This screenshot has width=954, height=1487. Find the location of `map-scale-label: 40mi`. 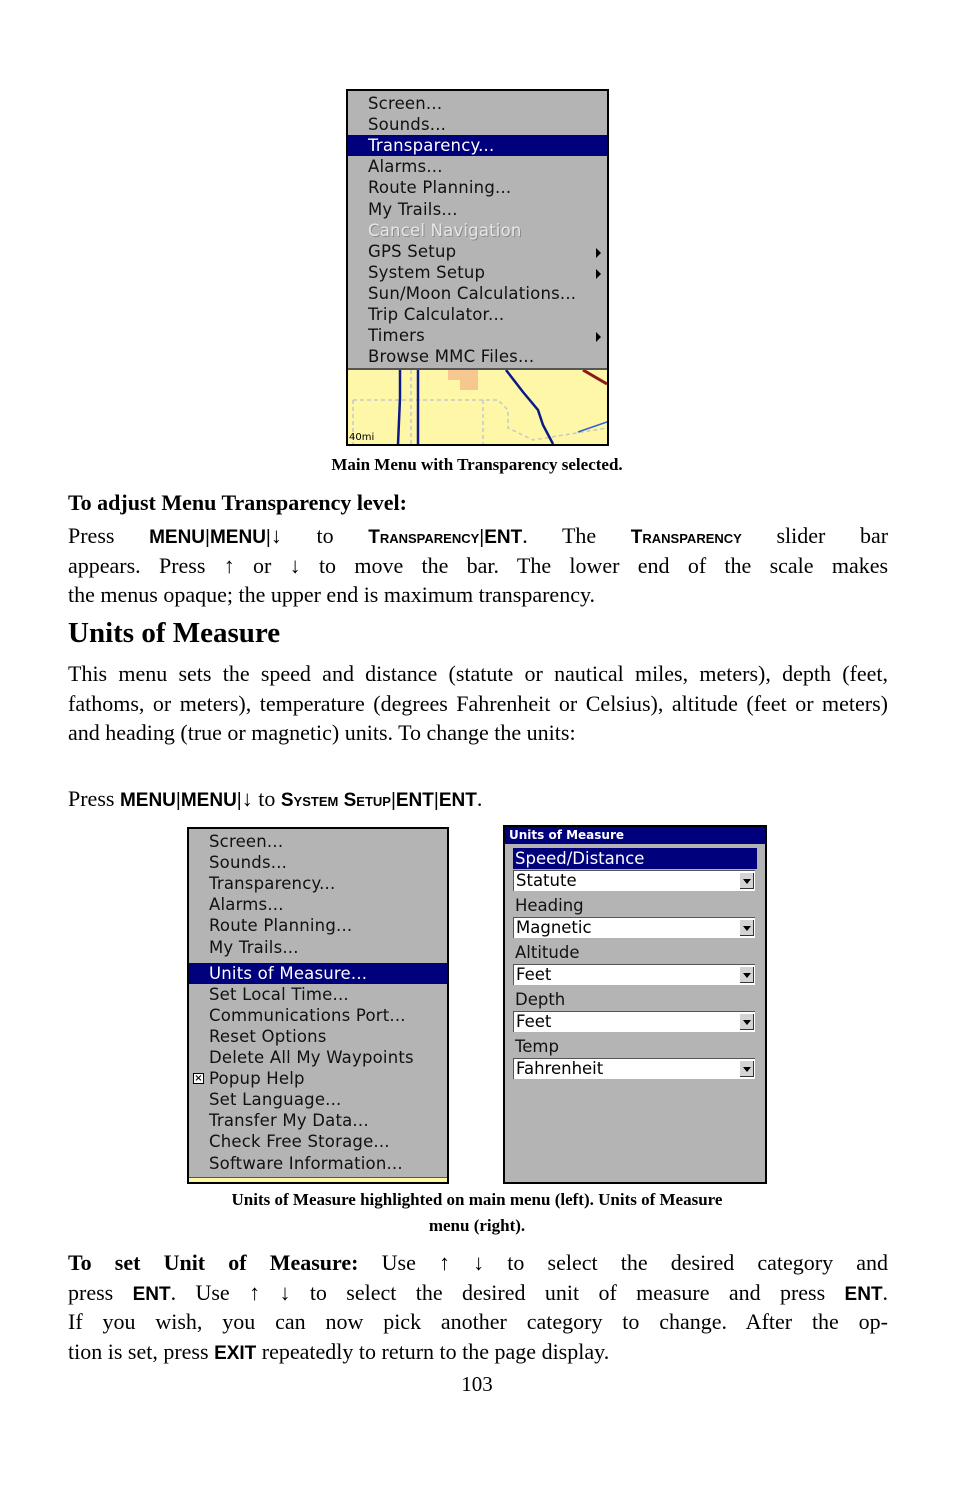

map-scale-label: 40mi is located at coordinates (362, 437).